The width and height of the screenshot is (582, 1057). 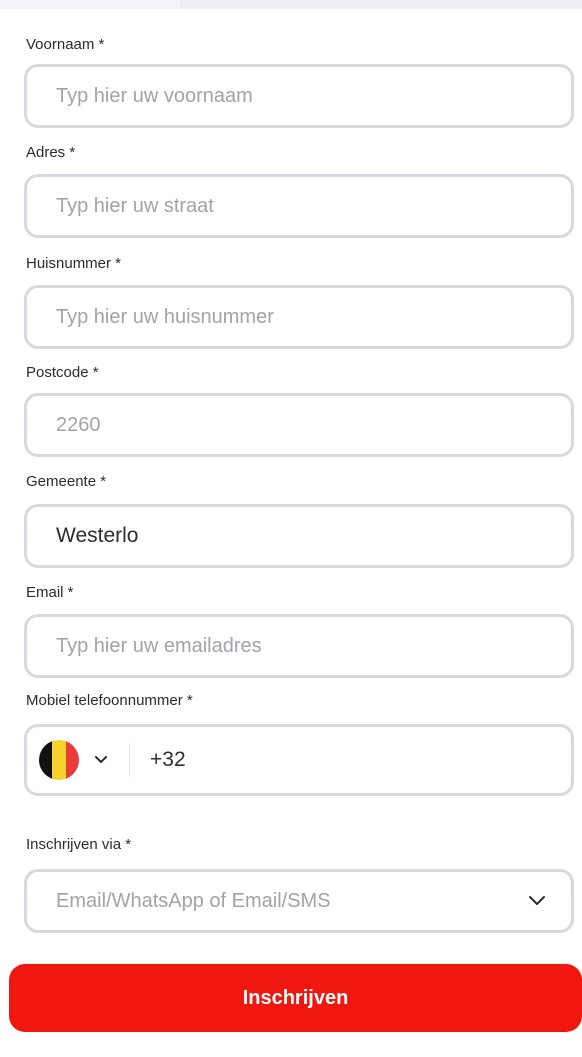 What do you see at coordinates (66, 481) in the screenshot?
I see `municipality-label: Gemeente *` at bounding box center [66, 481].